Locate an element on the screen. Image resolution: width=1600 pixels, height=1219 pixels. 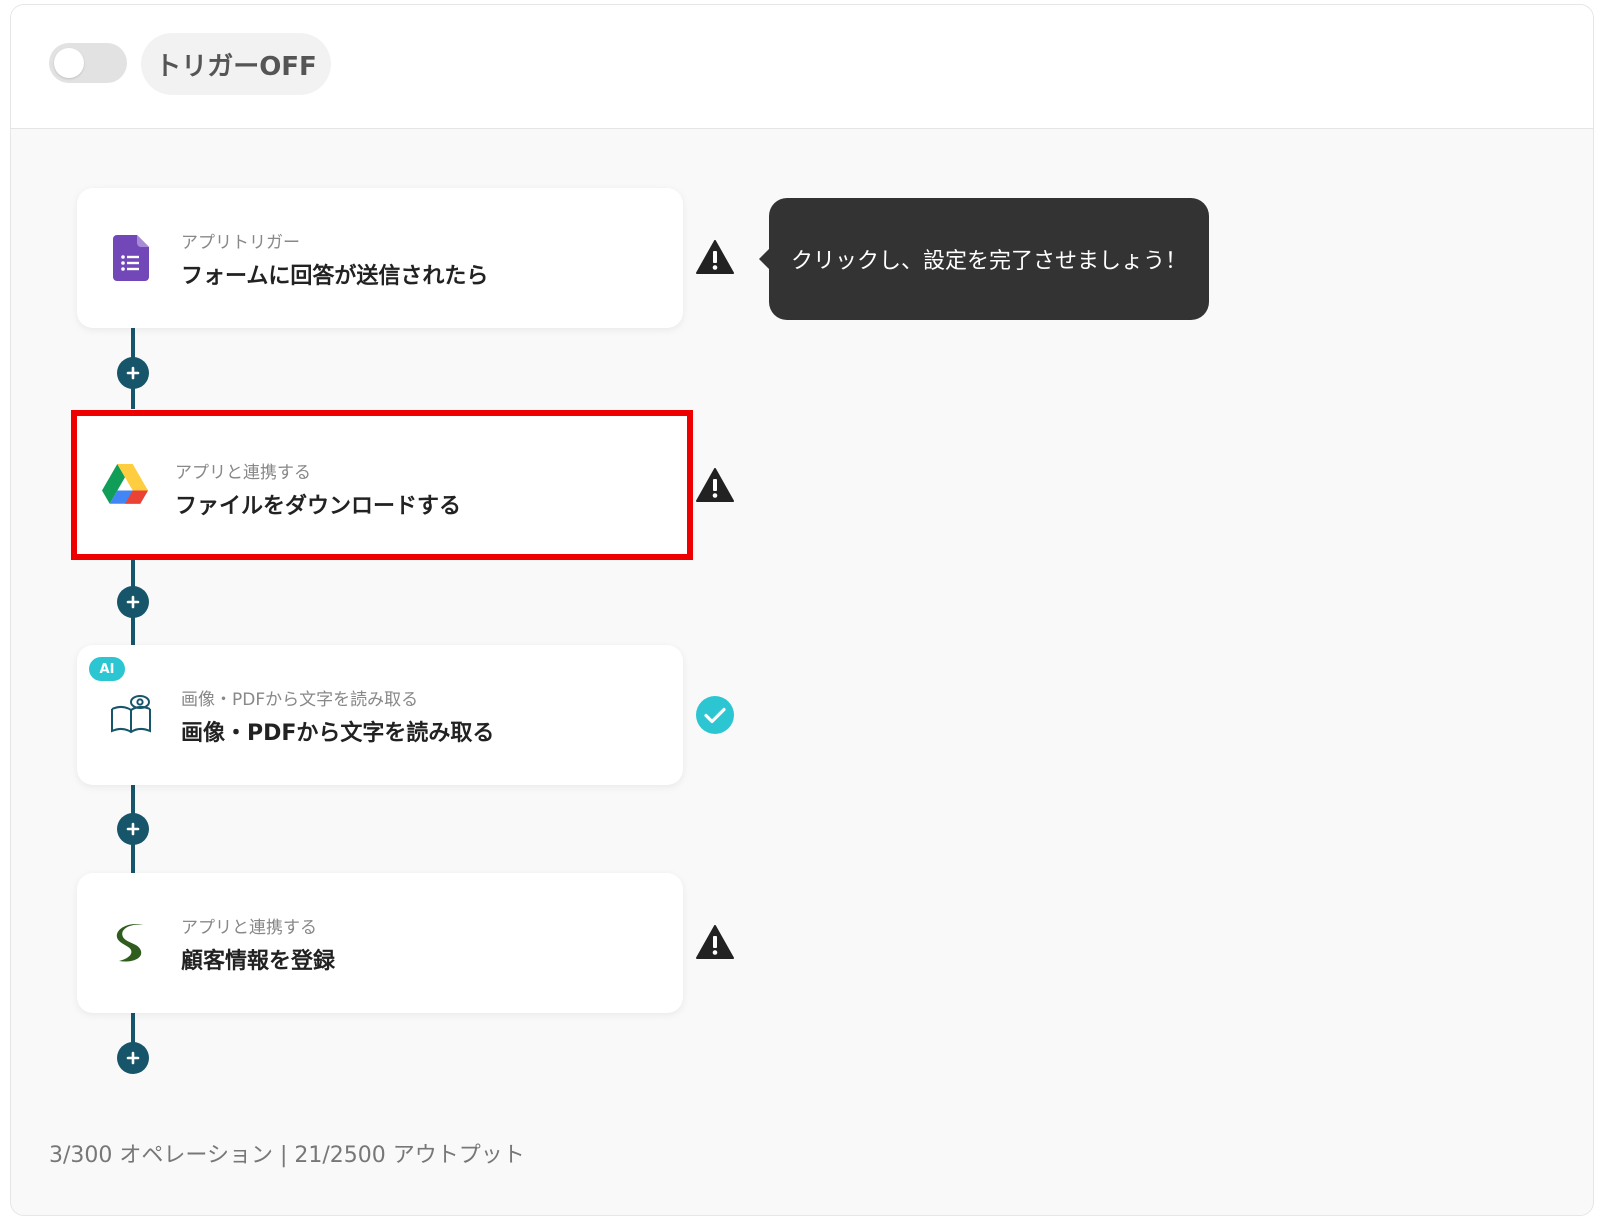
step-card-register-customer: アプリと連携する 顧客情報を登録 is located at coordinates (380, 943).